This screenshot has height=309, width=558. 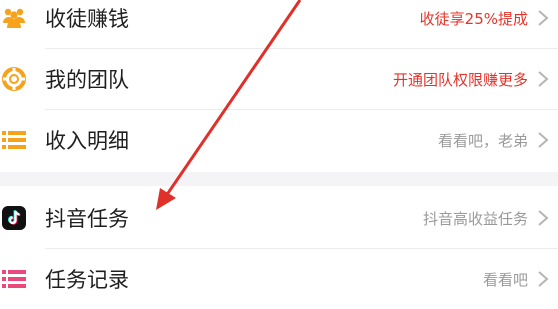 I want to click on menu-item-hint: 看看吧, so click(x=505, y=279).